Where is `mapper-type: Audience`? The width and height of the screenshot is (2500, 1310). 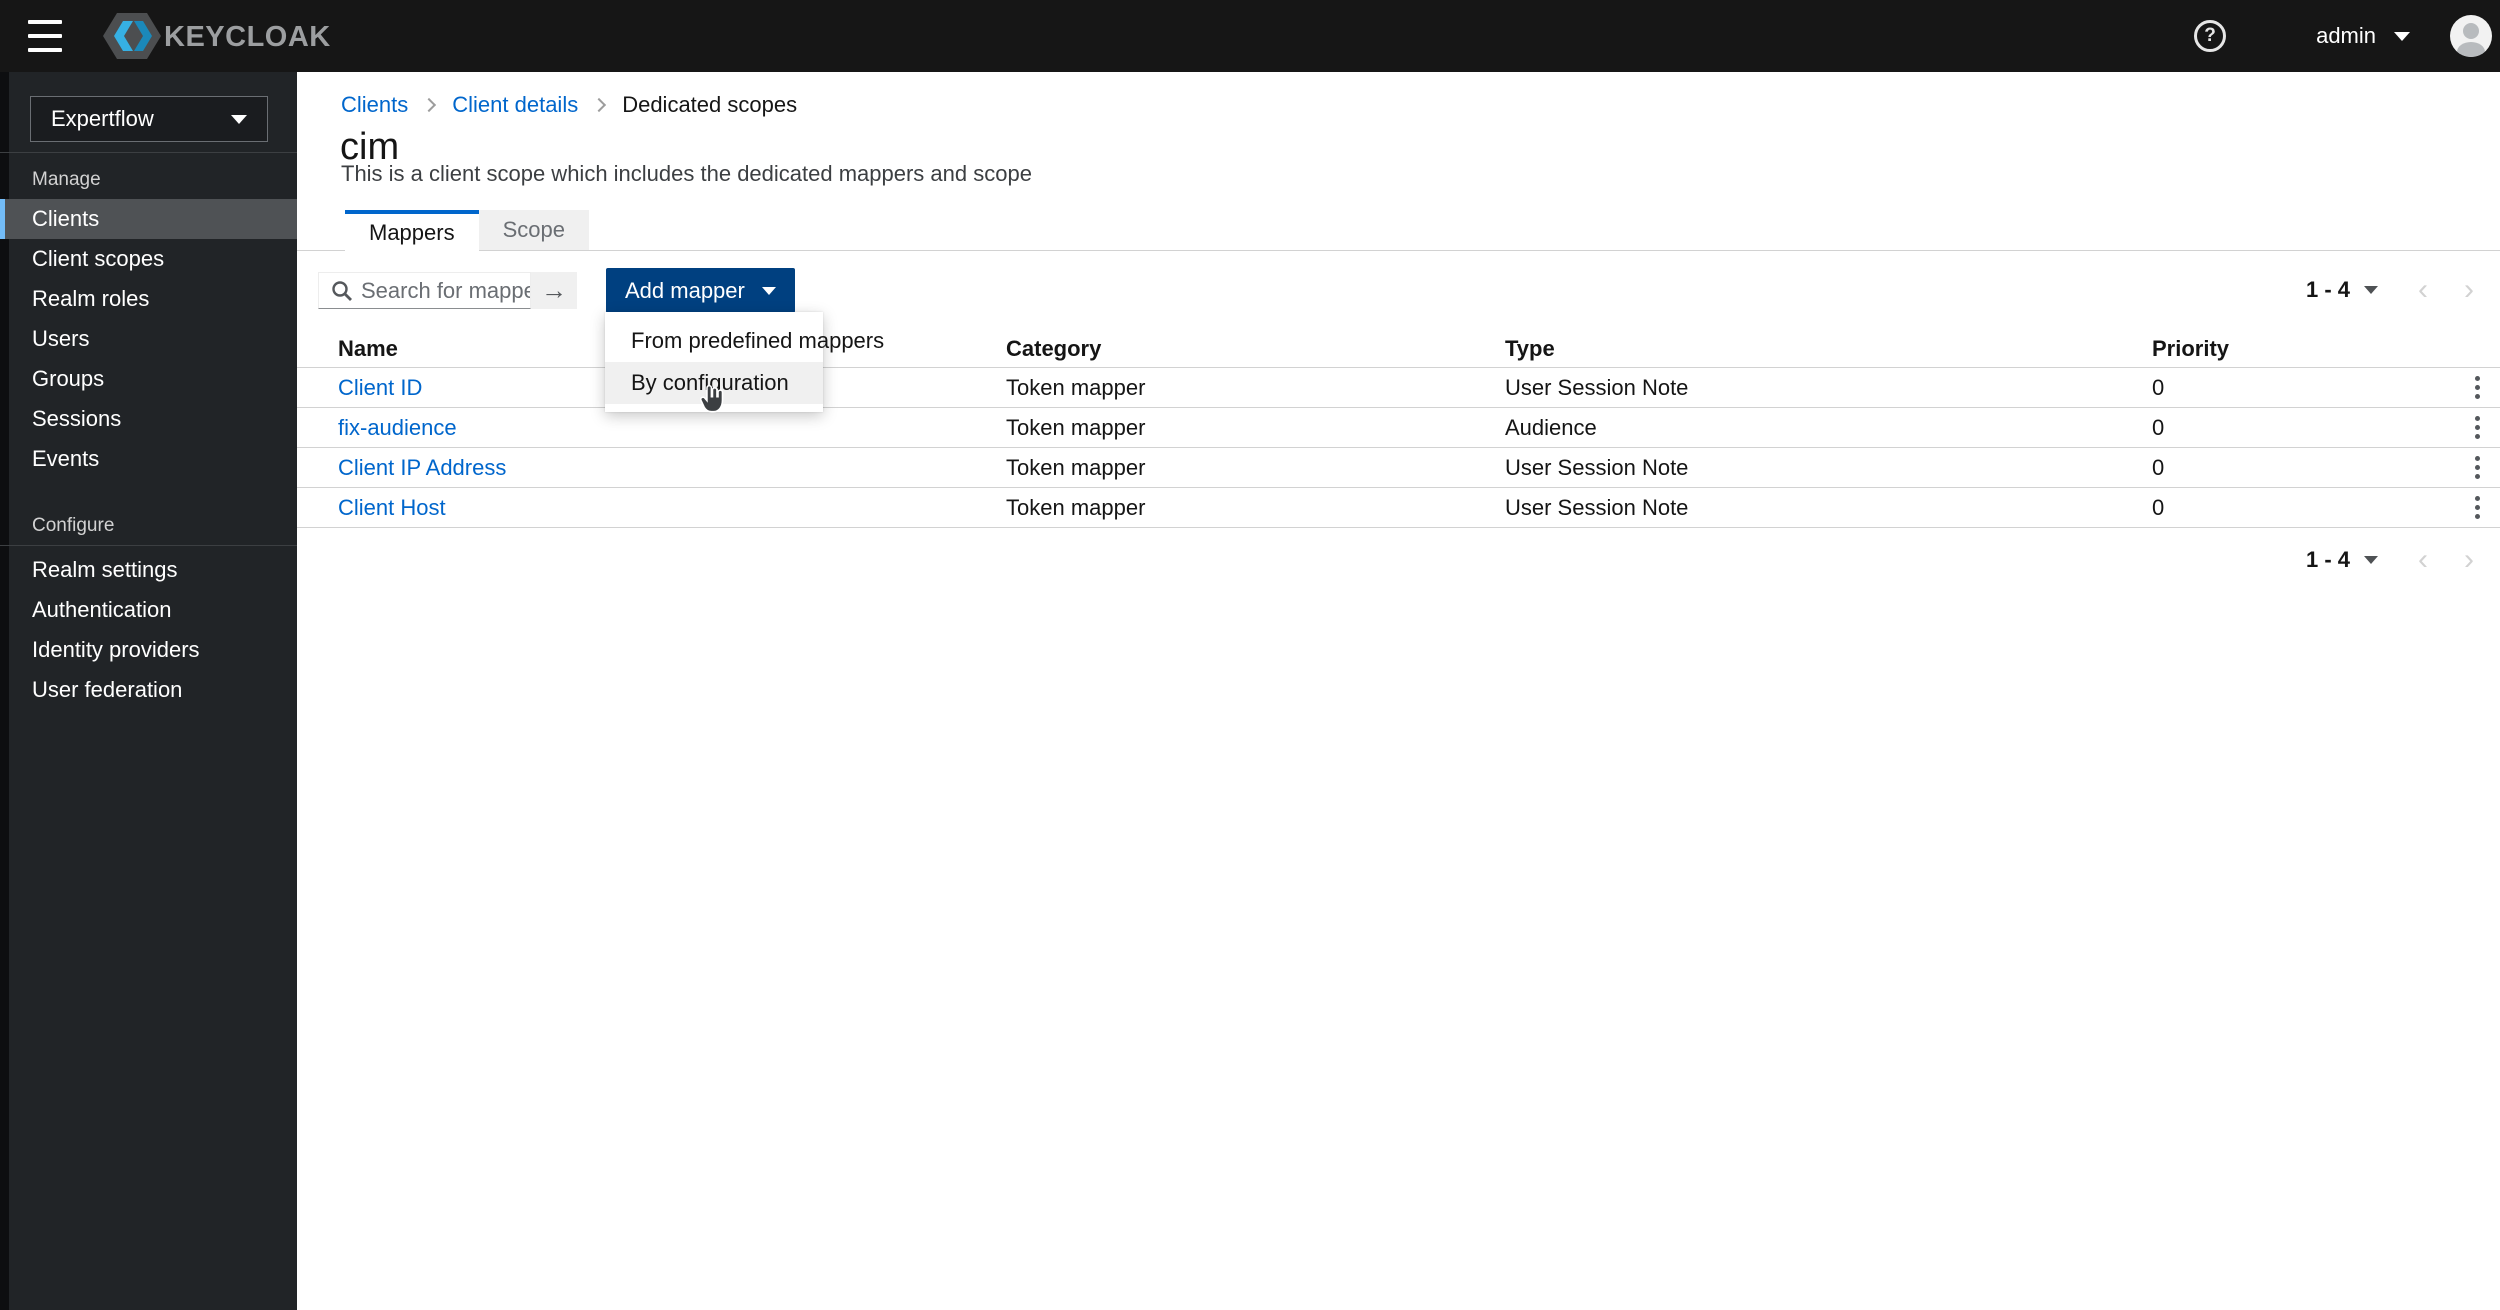
mapper-type: Audience is located at coordinates (1551, 427).